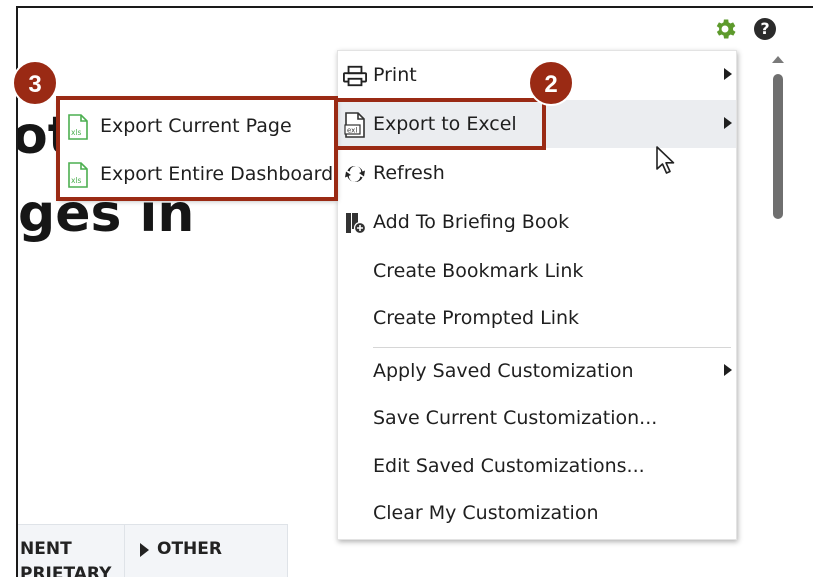  What do you see at coordinates (144, 549) in the screenshot?
I see `expand-triangle-icon` at bounding box center [144, 549].